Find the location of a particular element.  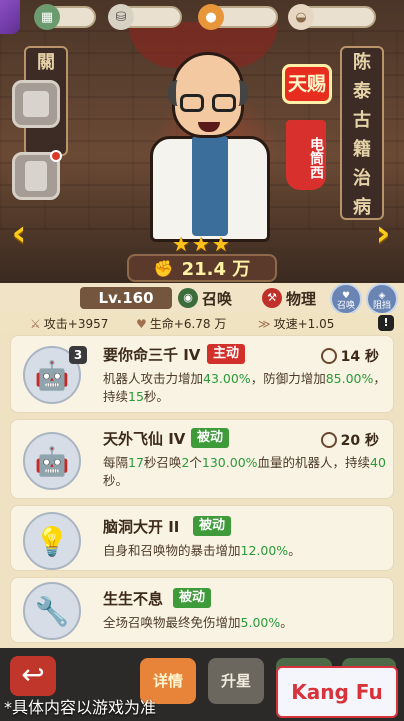

skill-card: 💡 脑洞大开 II 被动 自身和召唤物的暴击增加12.00%。 is located at coordinates (202, 538).